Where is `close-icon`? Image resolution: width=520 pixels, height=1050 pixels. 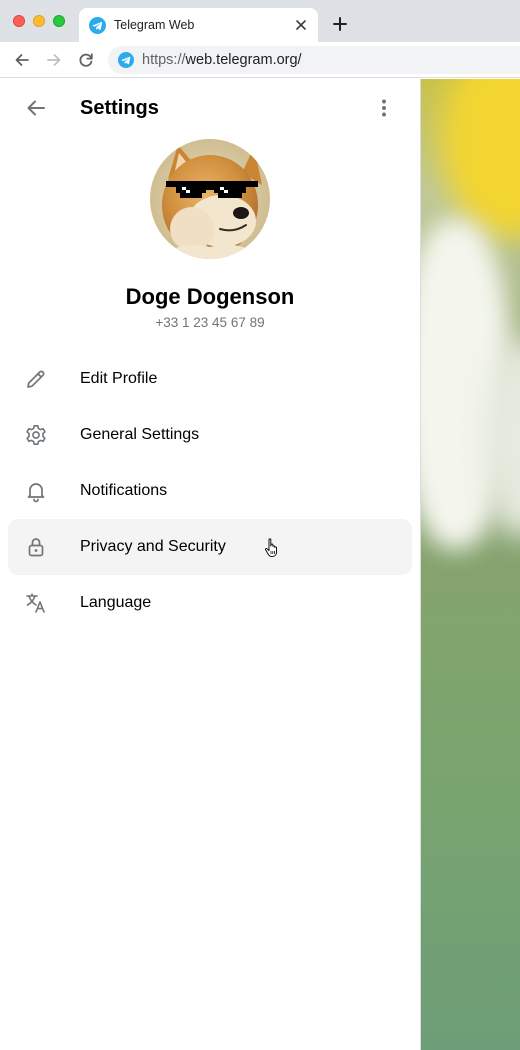
close-icon is located at coordinates (301, 25).